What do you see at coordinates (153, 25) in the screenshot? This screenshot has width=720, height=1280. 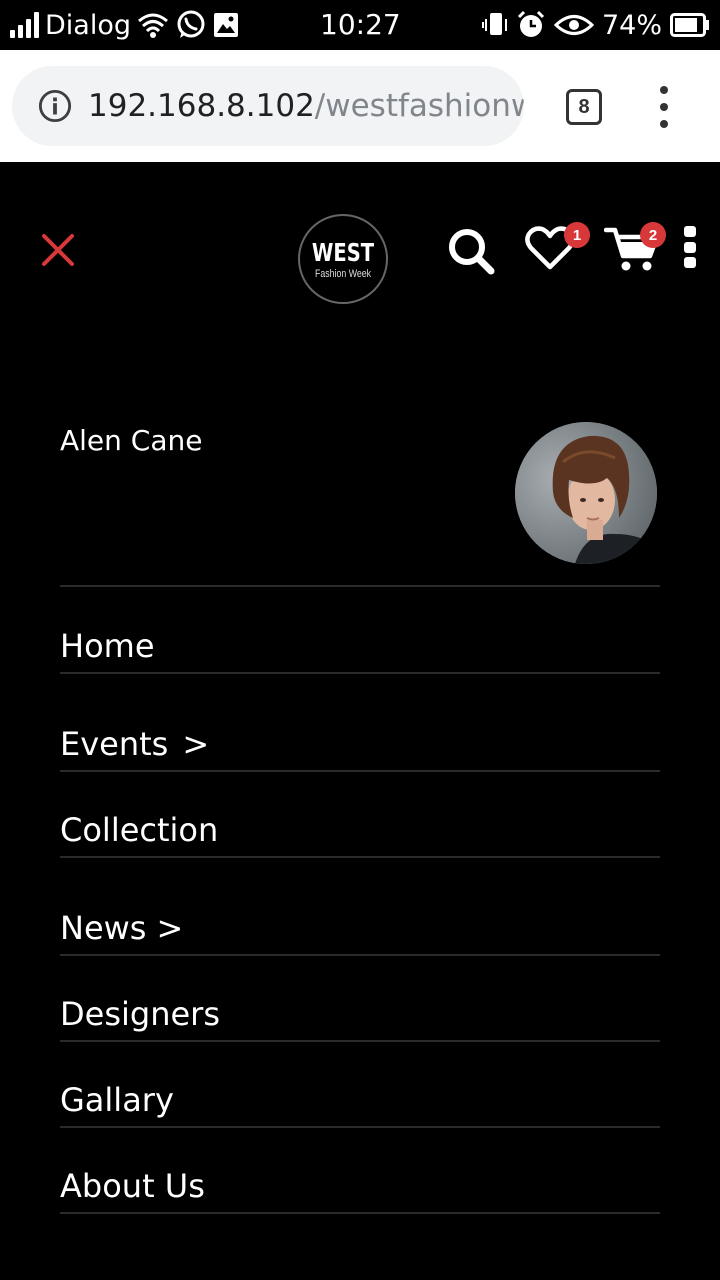 I see `wifi-icon` at bounding box center [153, 25].